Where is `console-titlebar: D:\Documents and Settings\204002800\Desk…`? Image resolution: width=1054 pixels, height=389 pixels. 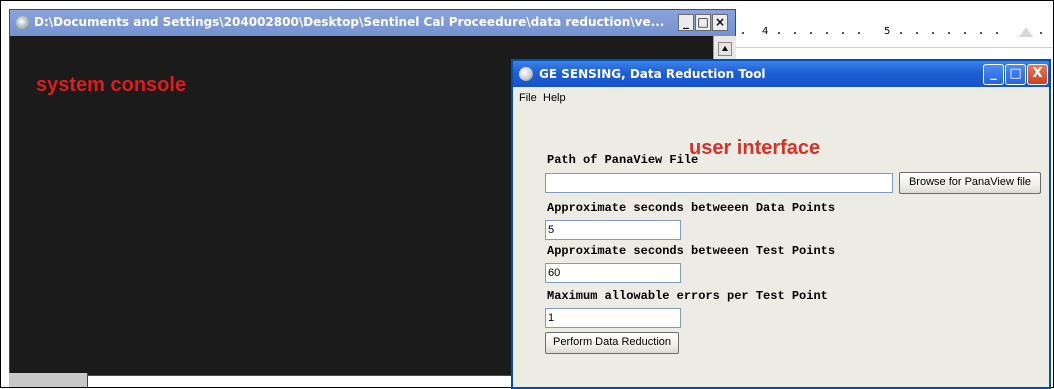
console-titlebar: D:\Documents and Settings\204002800\Desk… is located at coordinates (372, 23).